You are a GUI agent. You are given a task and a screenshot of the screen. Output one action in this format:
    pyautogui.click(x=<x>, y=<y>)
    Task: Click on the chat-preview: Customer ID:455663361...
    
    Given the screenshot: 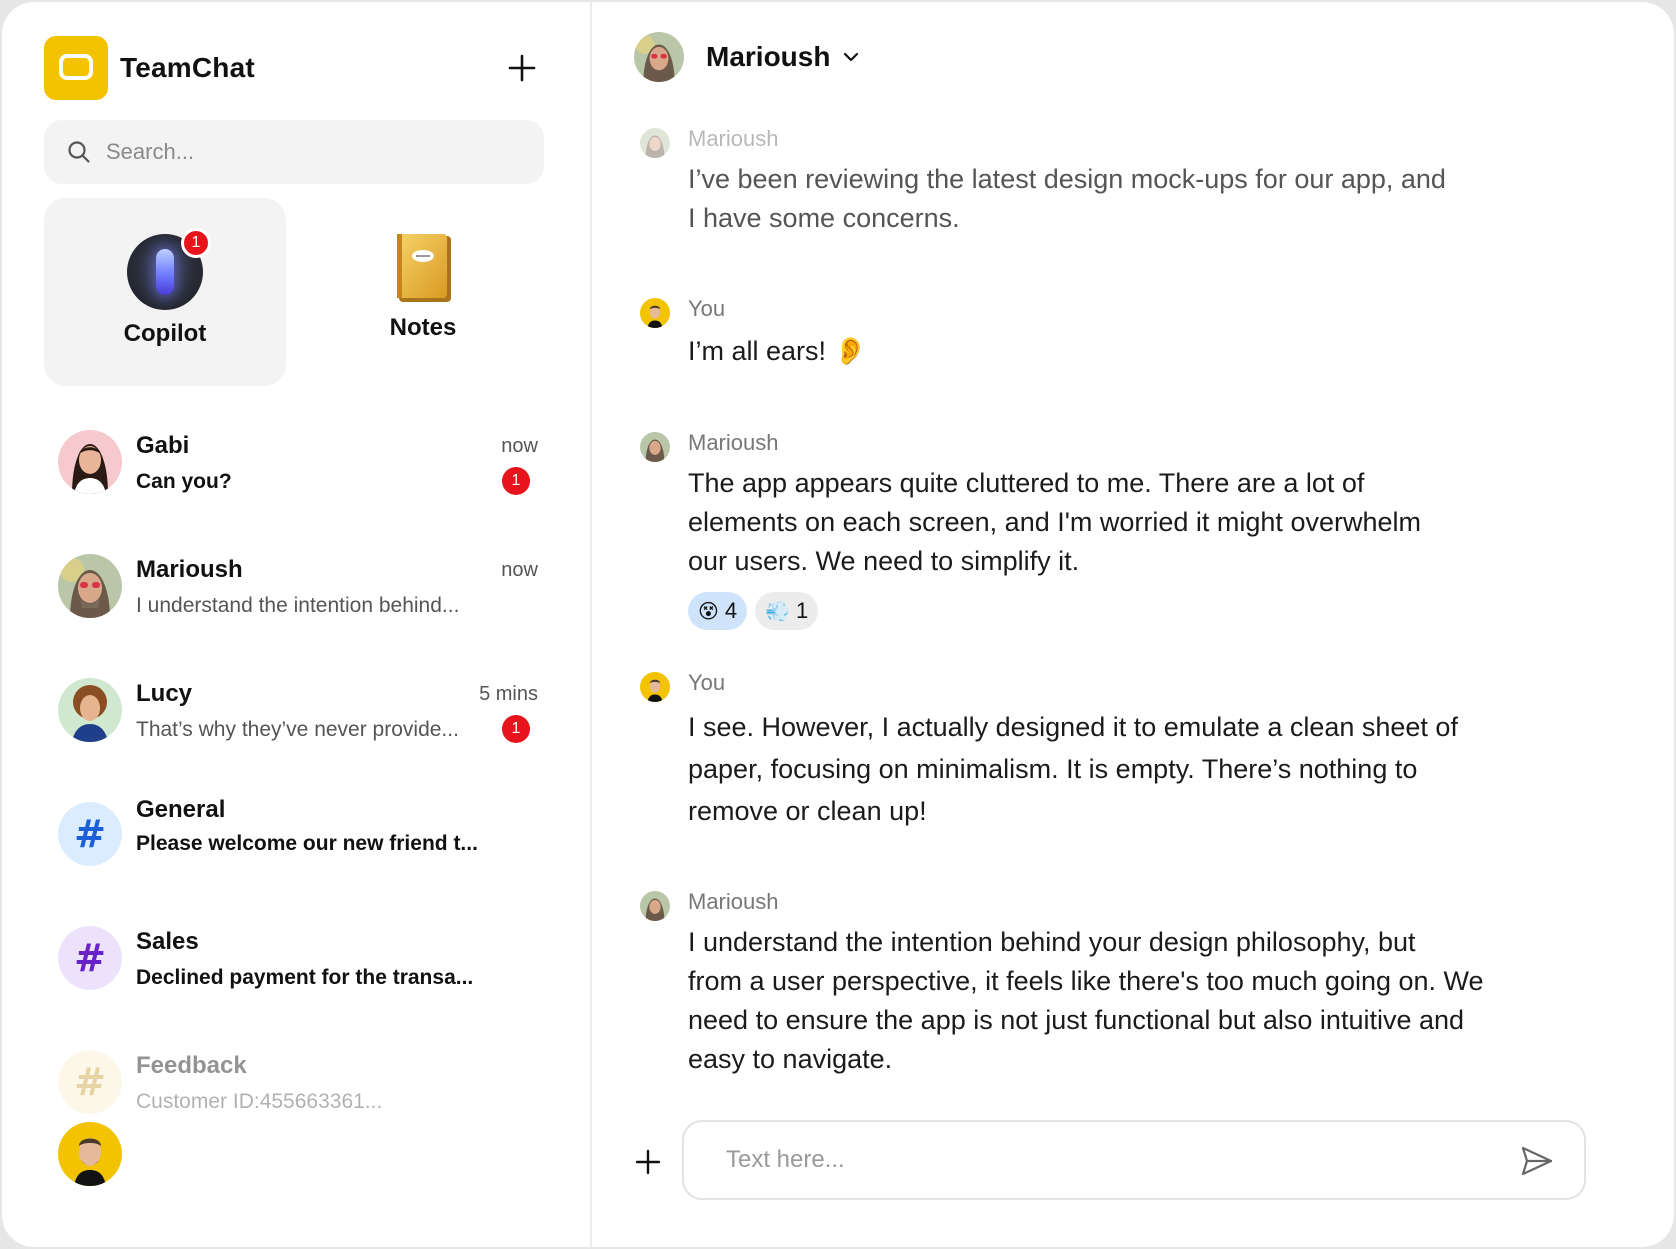 What is the action you would take?
    pyautogui.click(x=259, y=1101)
    